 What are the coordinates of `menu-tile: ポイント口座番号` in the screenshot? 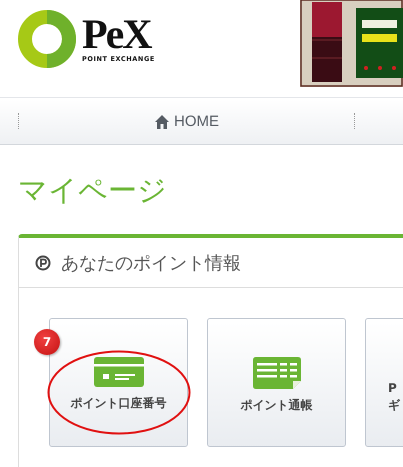 It's located at (118, 382).